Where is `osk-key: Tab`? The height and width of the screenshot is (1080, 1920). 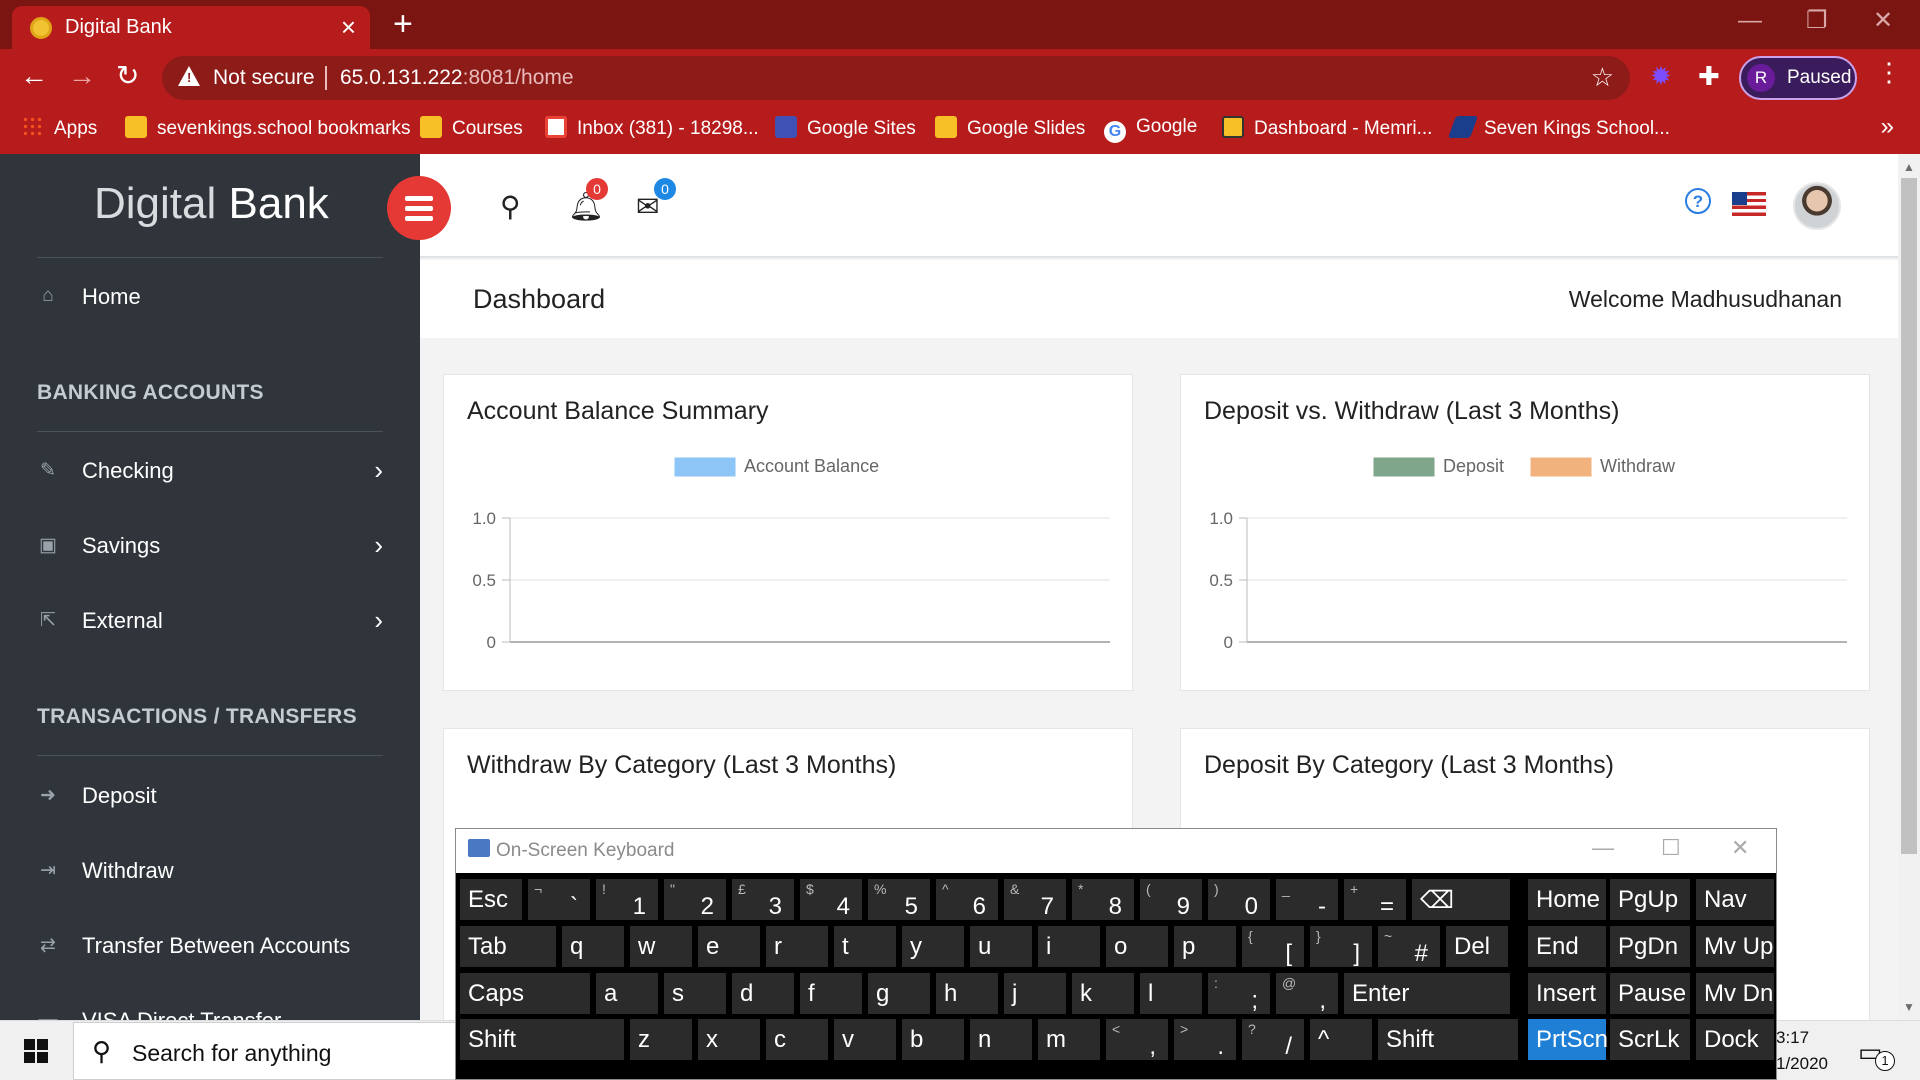 osk-key: Tab is located at coordinates (508, 946).